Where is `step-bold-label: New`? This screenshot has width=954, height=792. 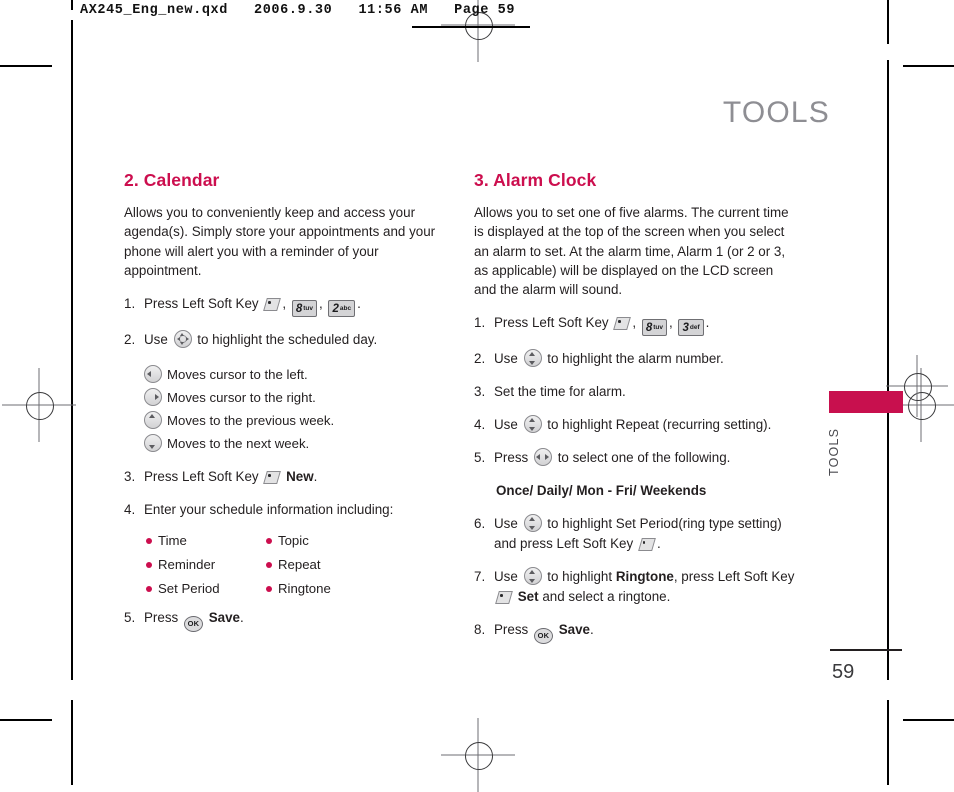
step-bold-label: New is located at coordinates (300, 477).